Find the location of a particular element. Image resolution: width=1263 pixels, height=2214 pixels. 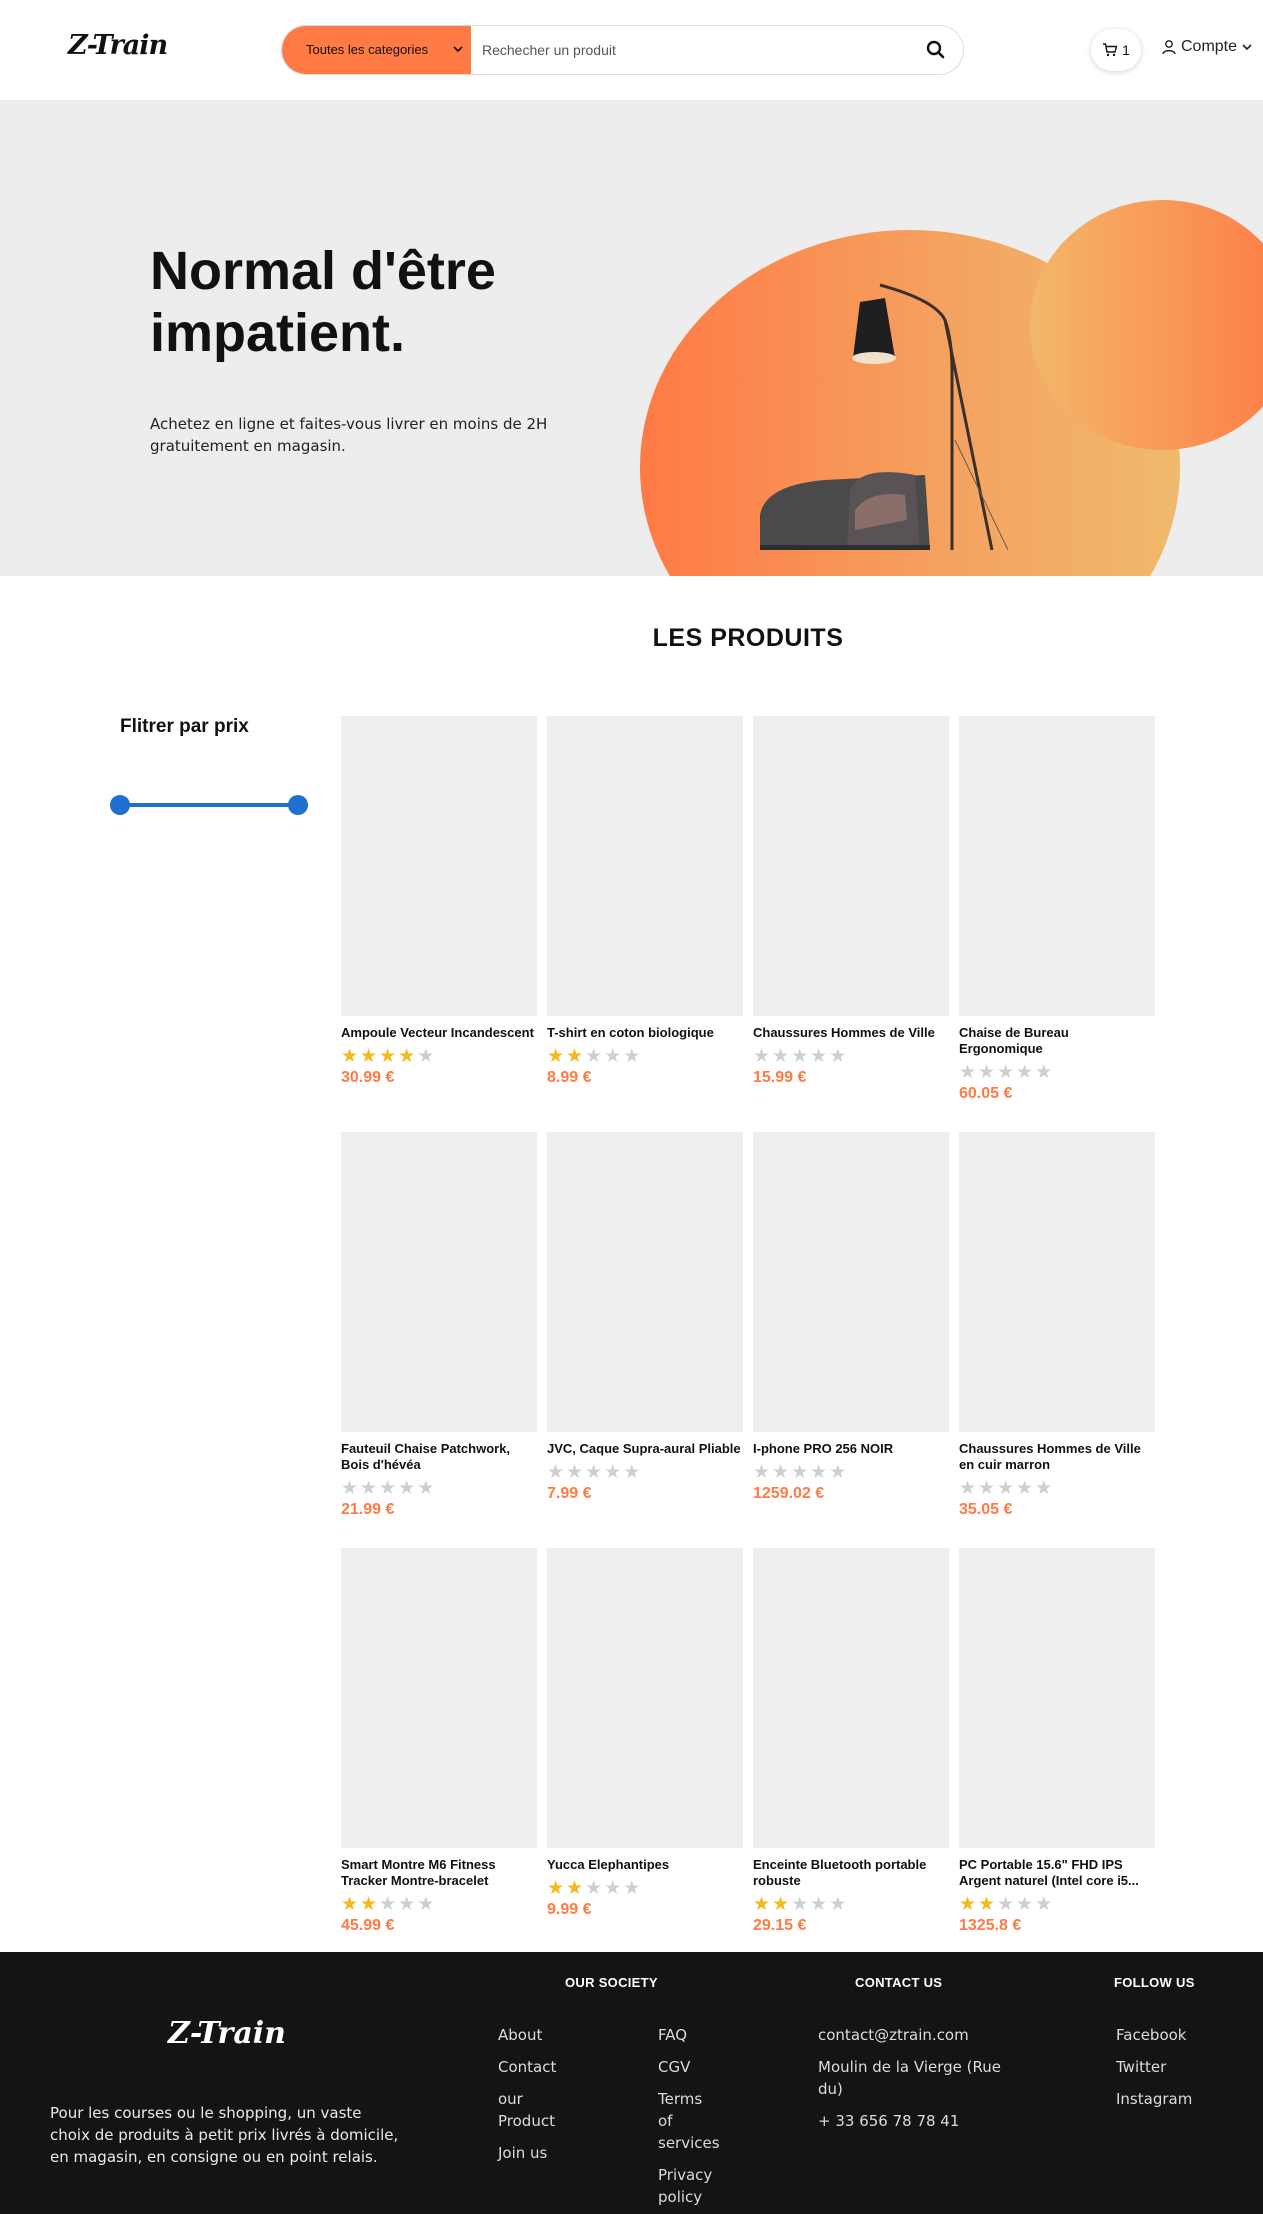

search-input is located at coordinates (681, 50).